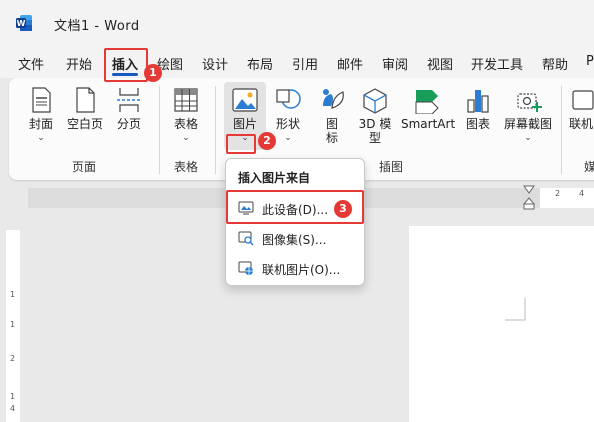 The height and width of the screenshot is (422, 594). Describe the element at coordinates (79, 63) in the screenshot. I see `tab-home: 开始` at that location.